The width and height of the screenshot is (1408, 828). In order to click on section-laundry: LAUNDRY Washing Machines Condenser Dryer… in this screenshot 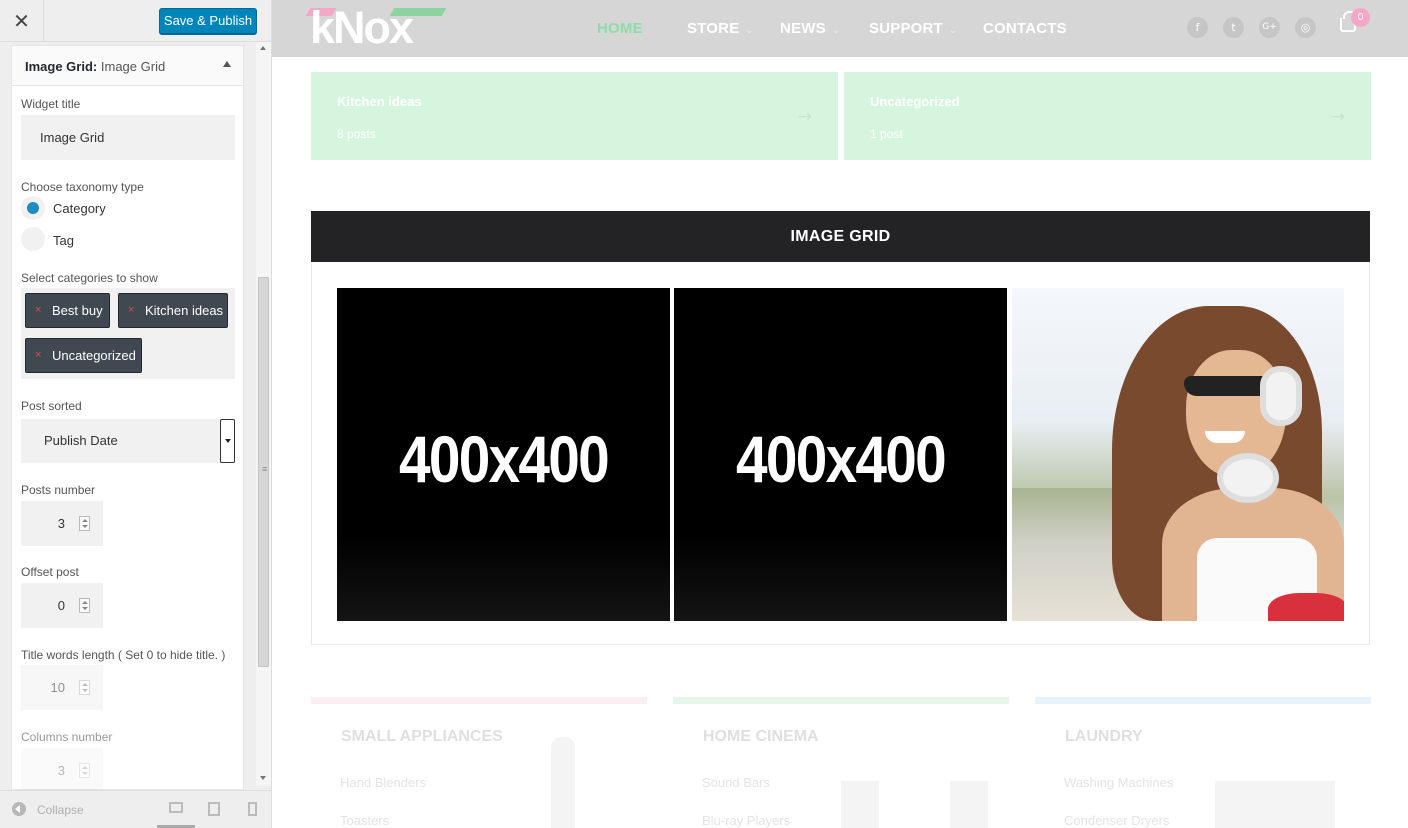, I will do `click(1203, 762)`.